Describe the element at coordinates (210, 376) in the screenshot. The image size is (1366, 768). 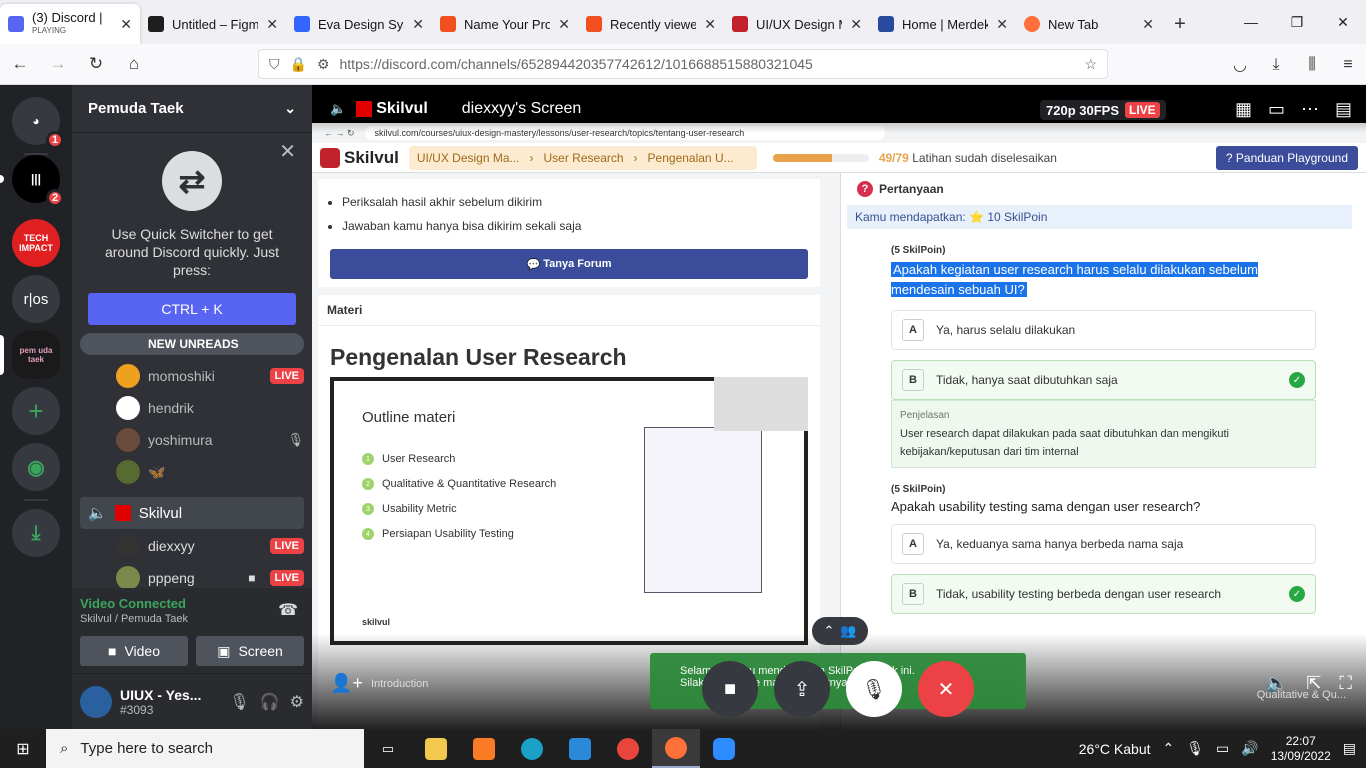
I see `voice-user: momoshiki LIVE` at that location.